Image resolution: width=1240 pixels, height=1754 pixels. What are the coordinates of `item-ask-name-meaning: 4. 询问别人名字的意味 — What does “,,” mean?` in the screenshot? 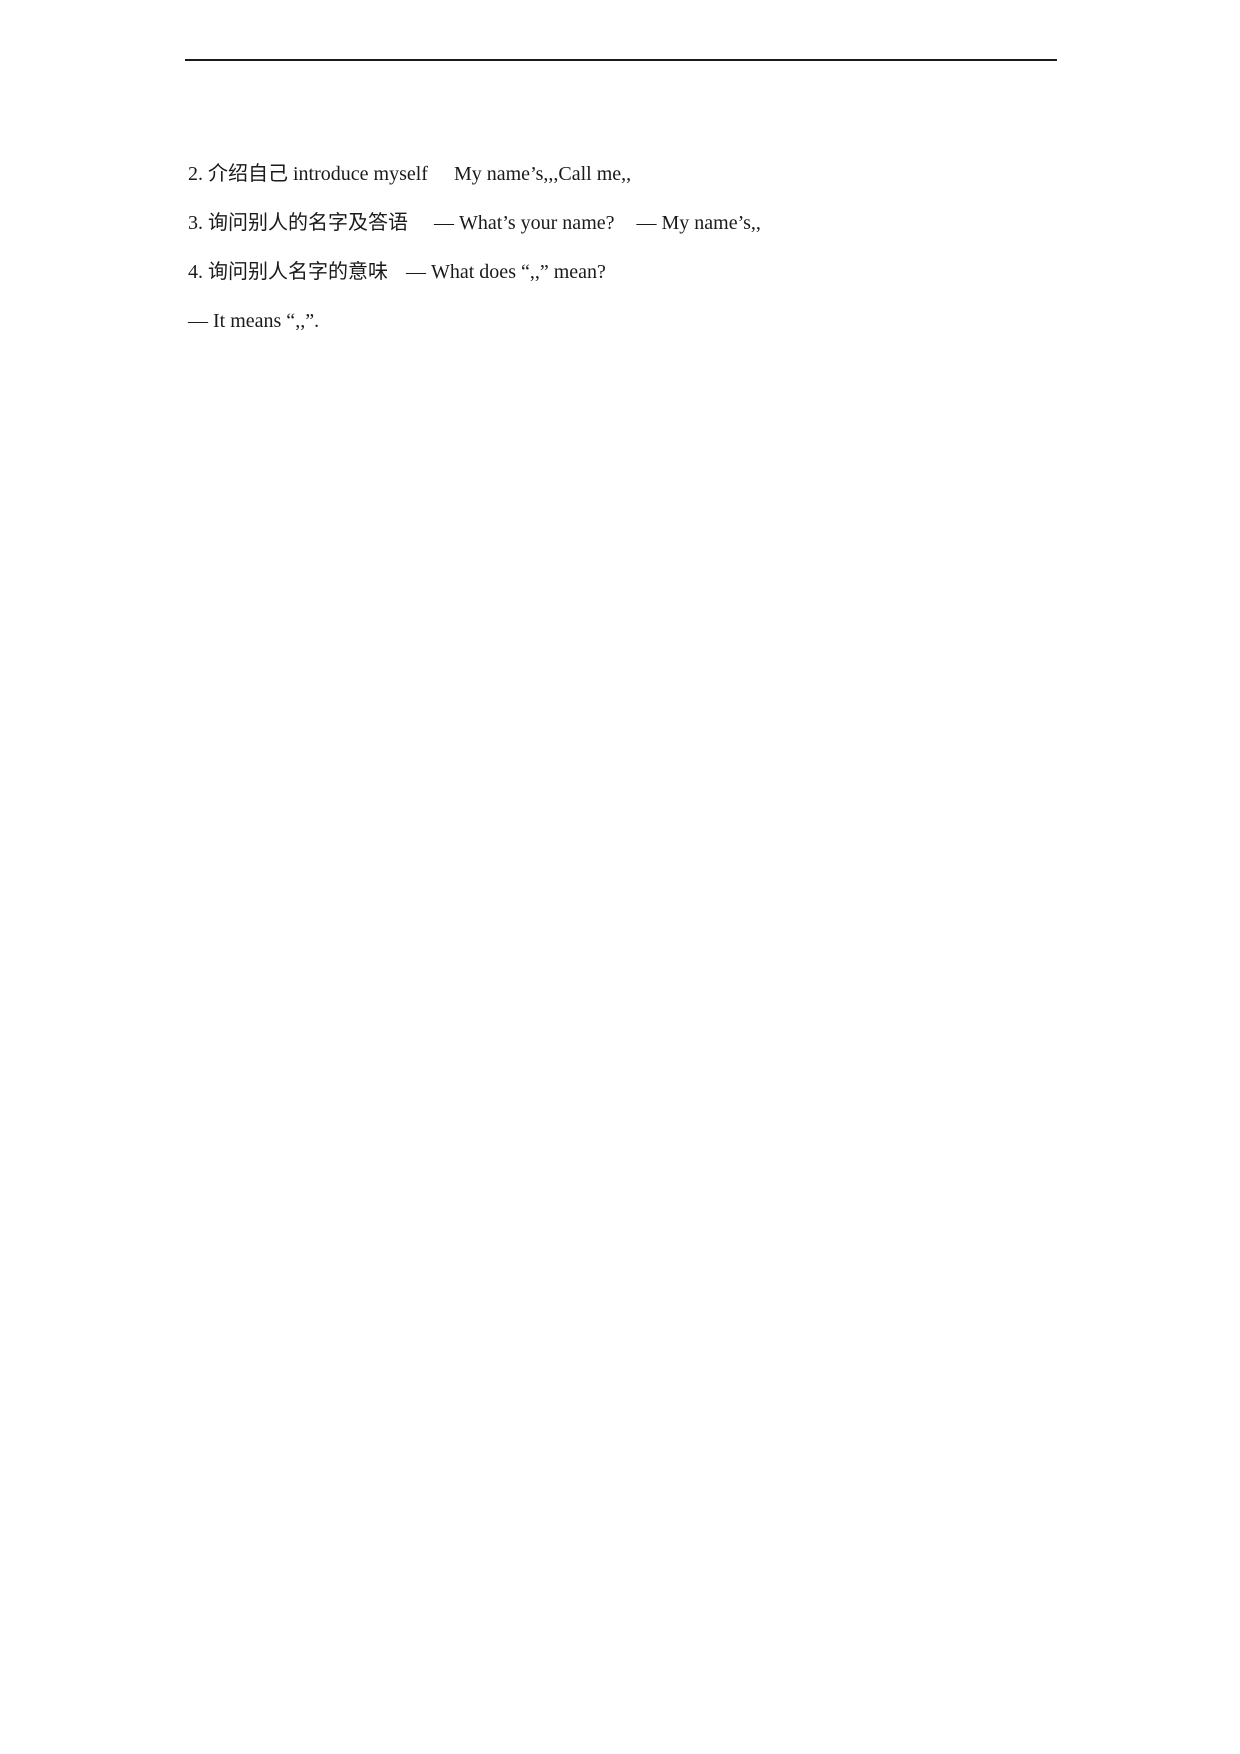 It's located at (623, 272).